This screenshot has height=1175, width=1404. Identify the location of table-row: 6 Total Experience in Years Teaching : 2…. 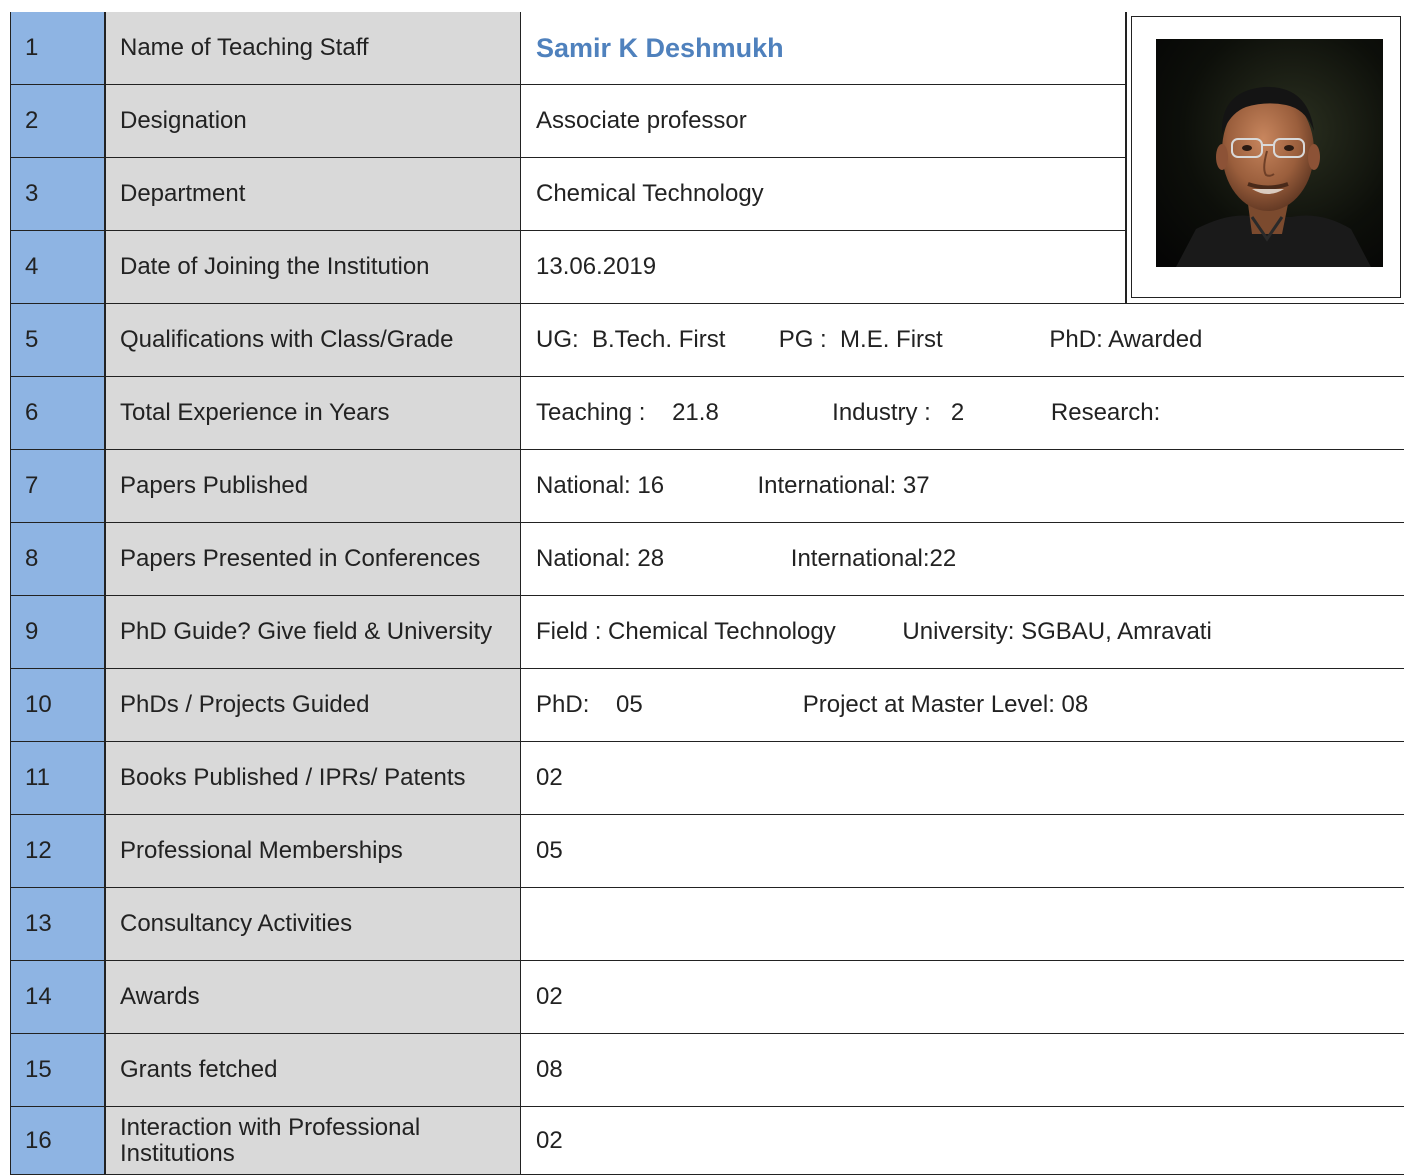
(702, 413).